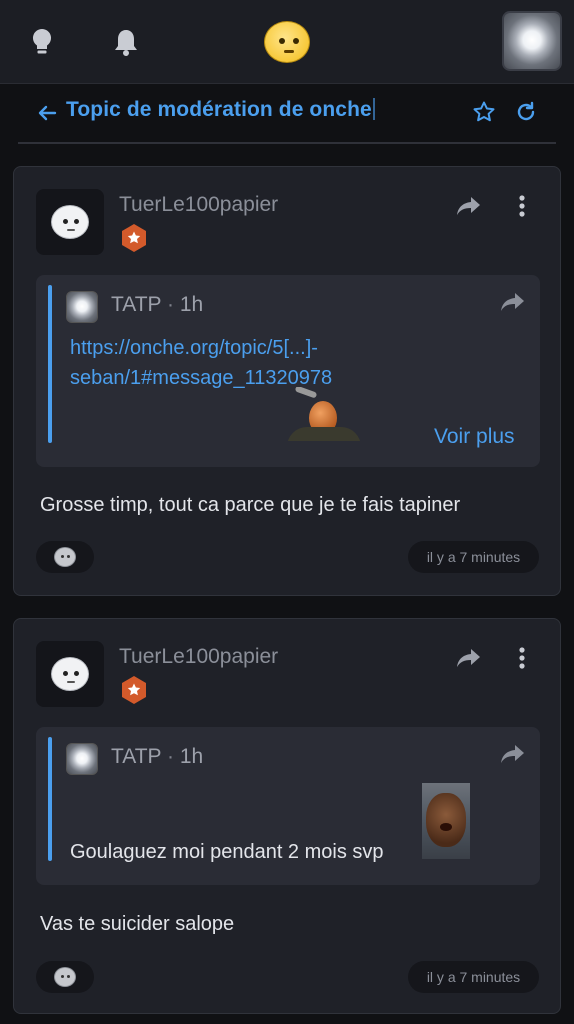  I want to click on thumb-mouth, so click(446, 827).